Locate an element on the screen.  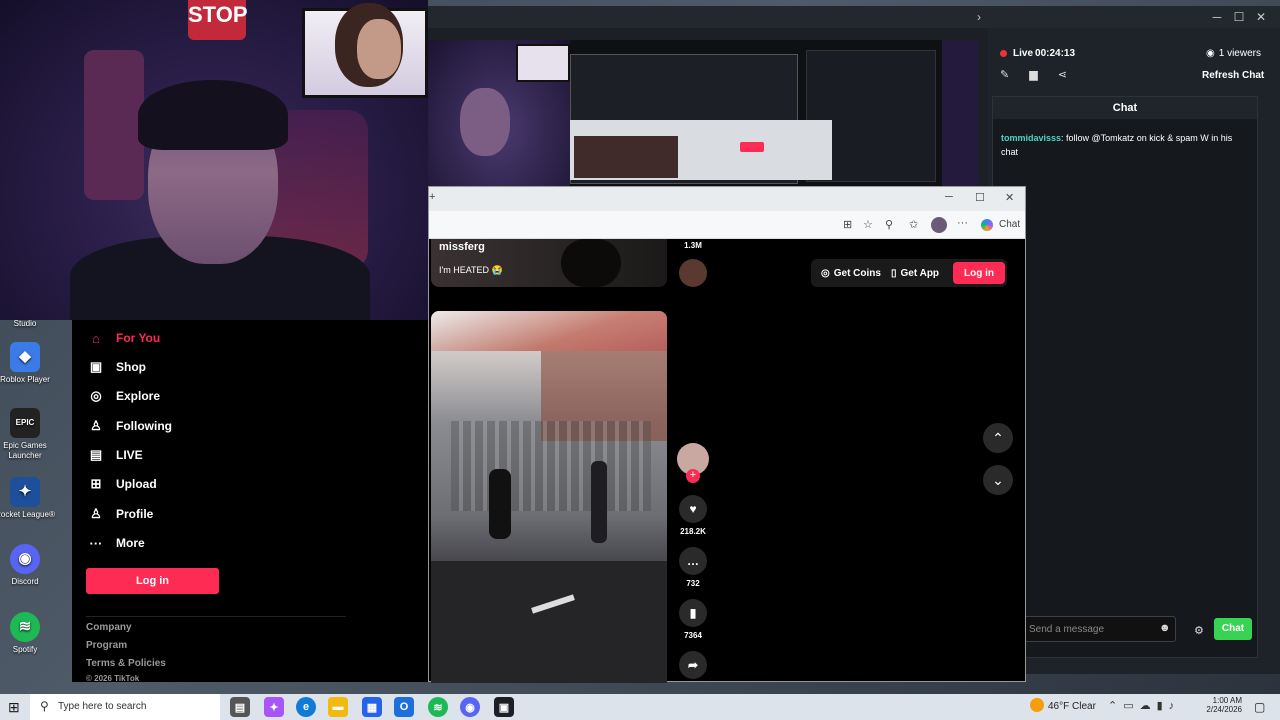
desktop-icon-label: Spotify is located at coordinates (25, 649).